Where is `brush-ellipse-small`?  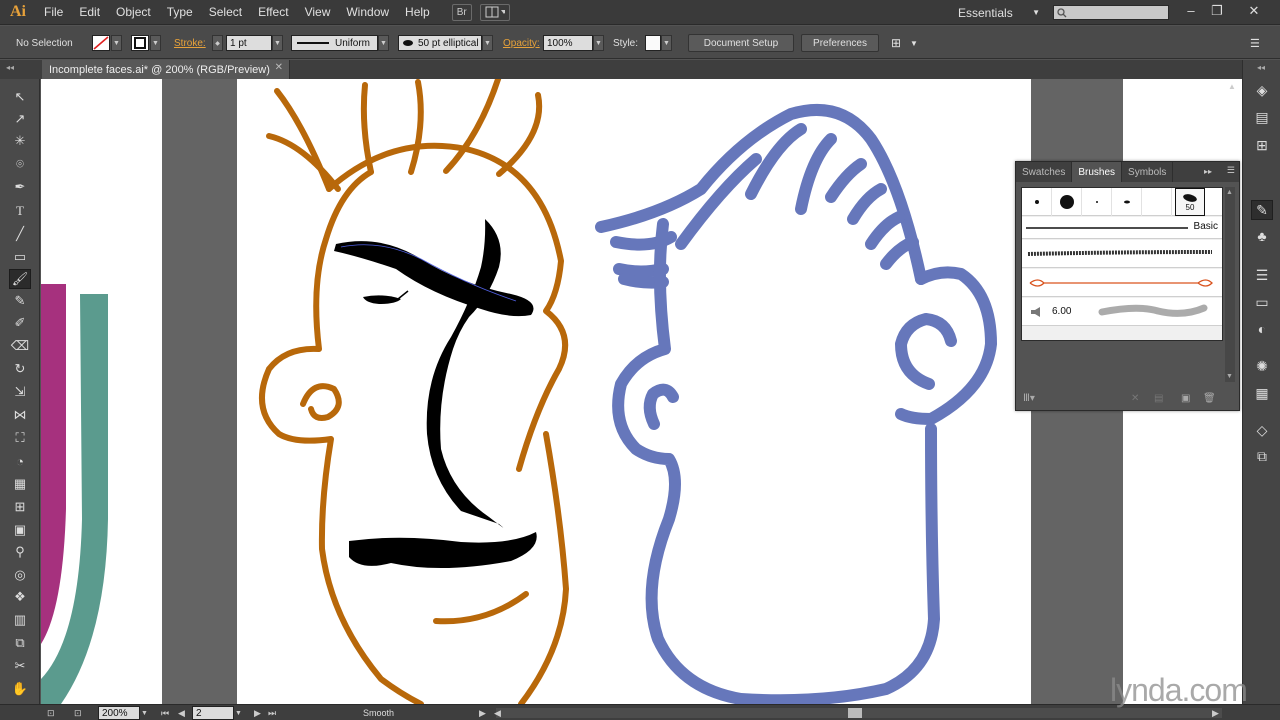 brush-ellipse-small is located at coordinates (1127, 202).